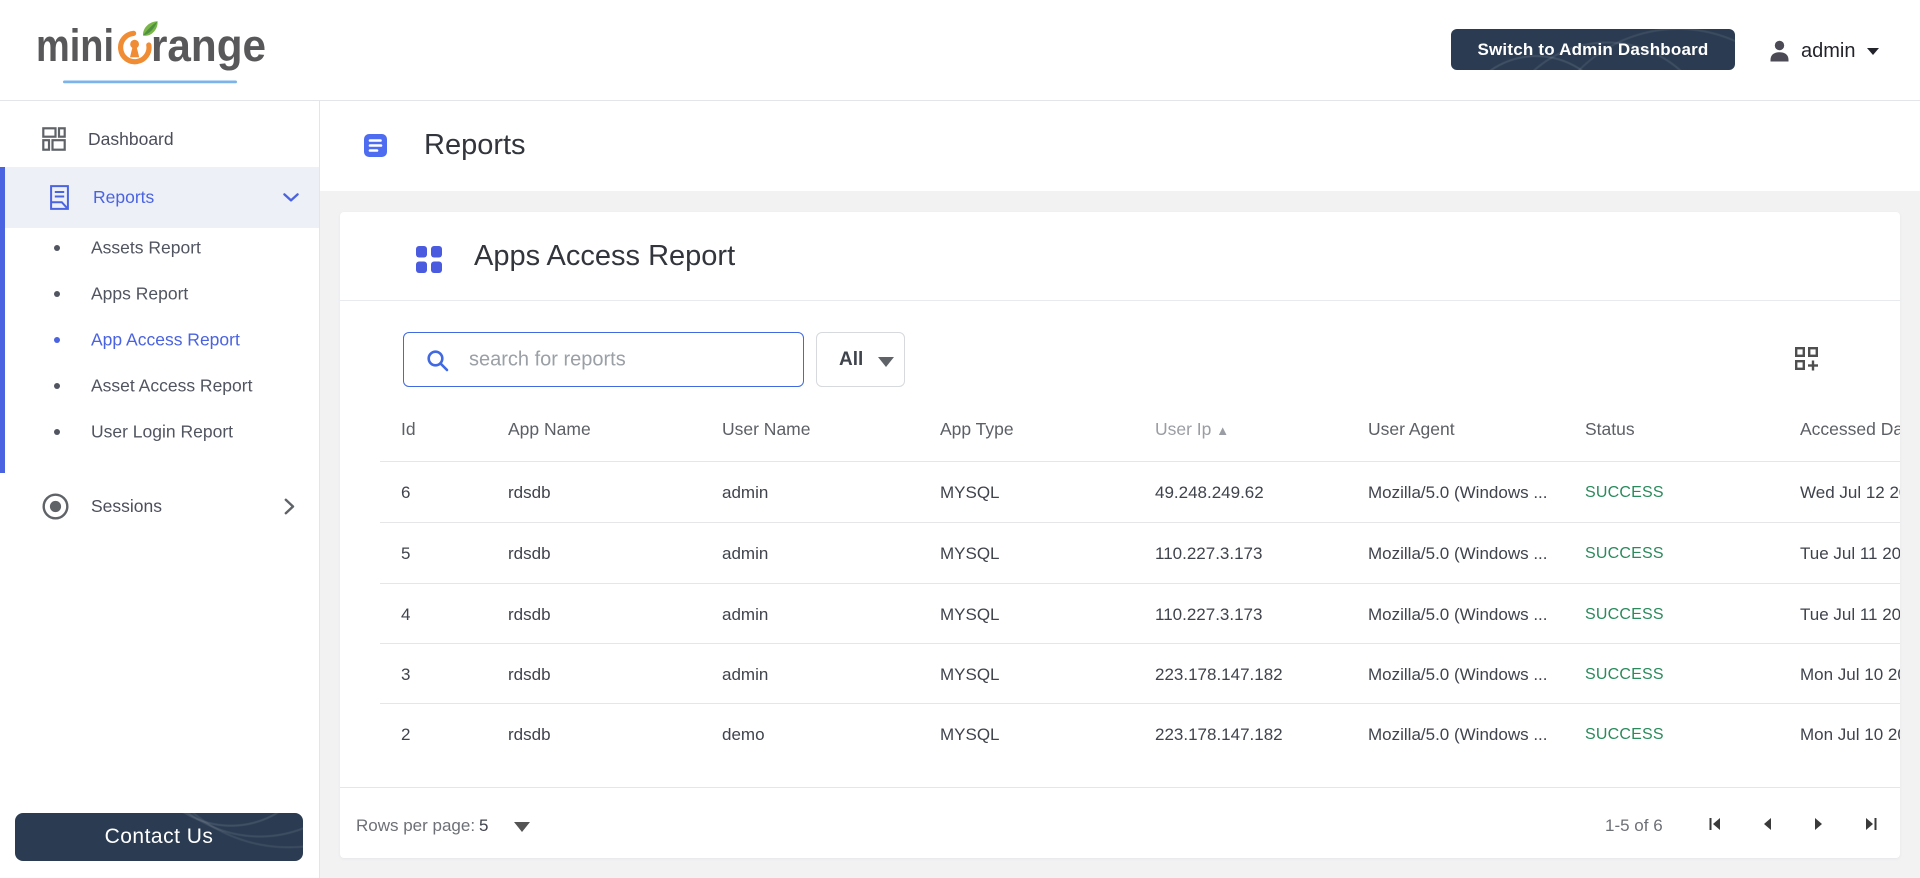  I want to click on svg-text: mini, so click(76, 45).